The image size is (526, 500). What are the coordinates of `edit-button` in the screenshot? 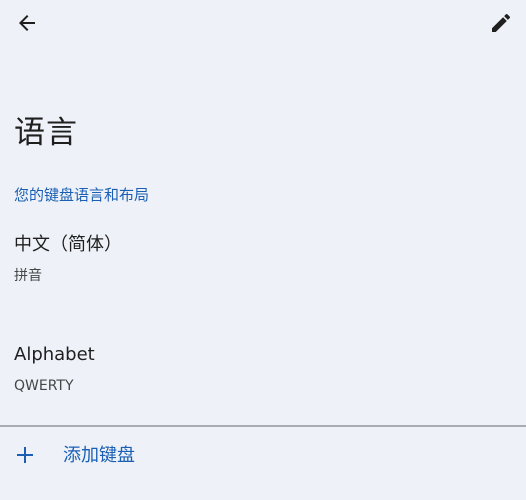 It's located at (501, 23).